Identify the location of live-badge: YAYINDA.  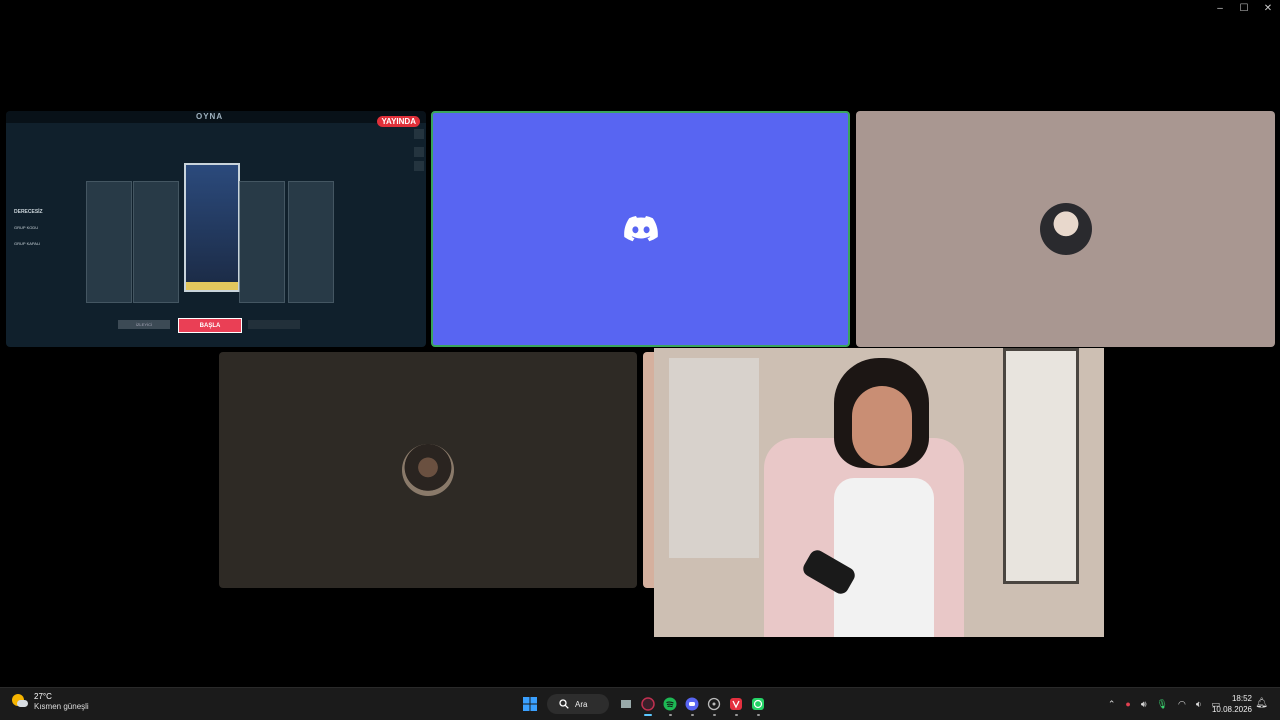
(398, 121).